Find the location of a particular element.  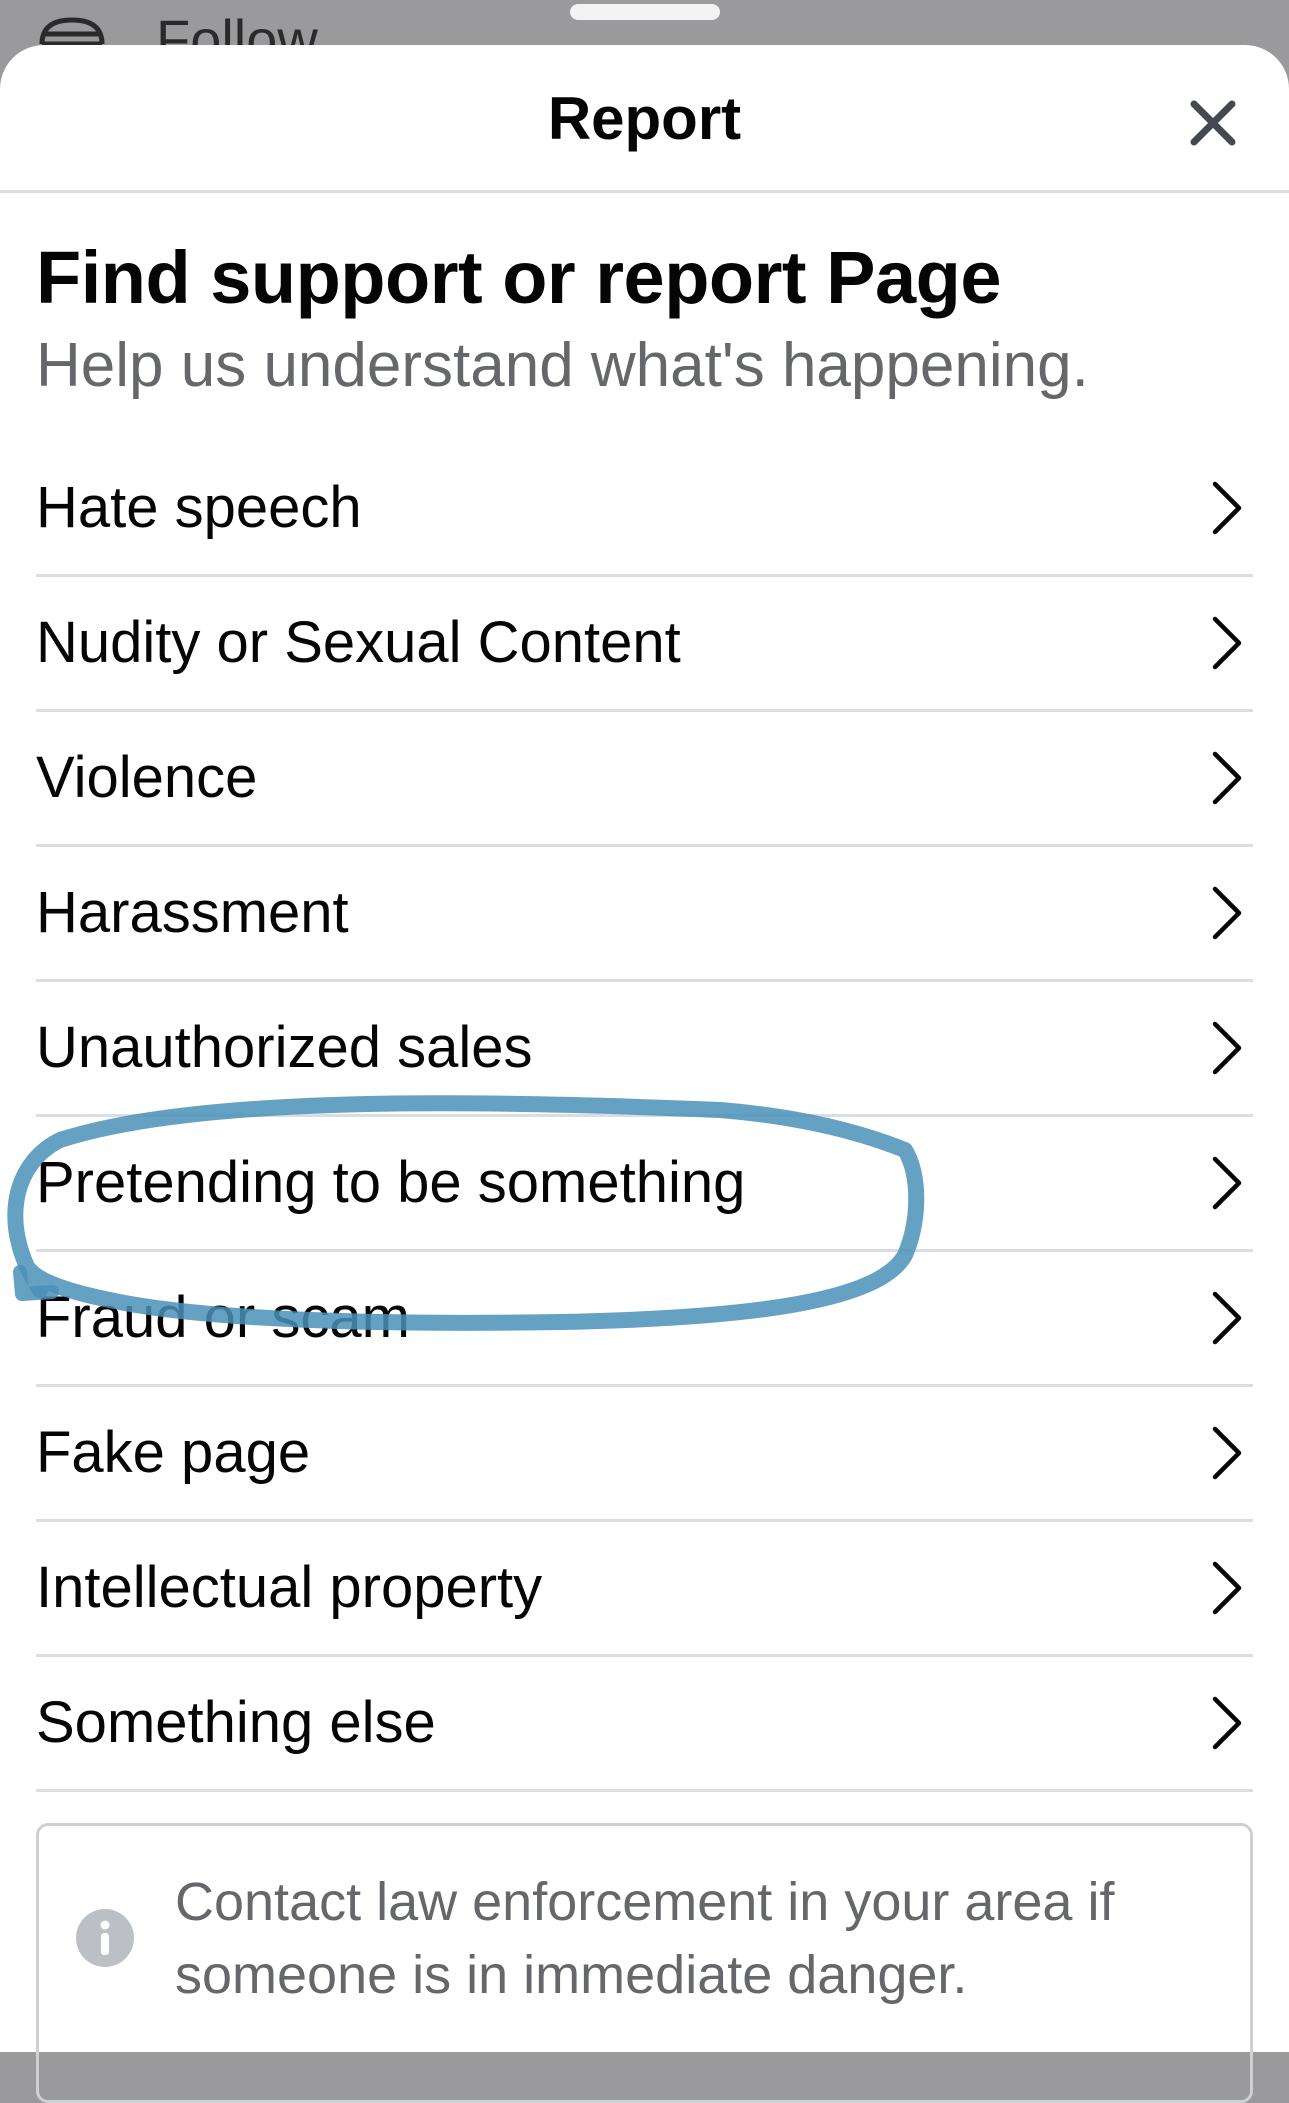

option-unauthorized-sales: Unauthorized sales is located at coordinates (644, 1049).